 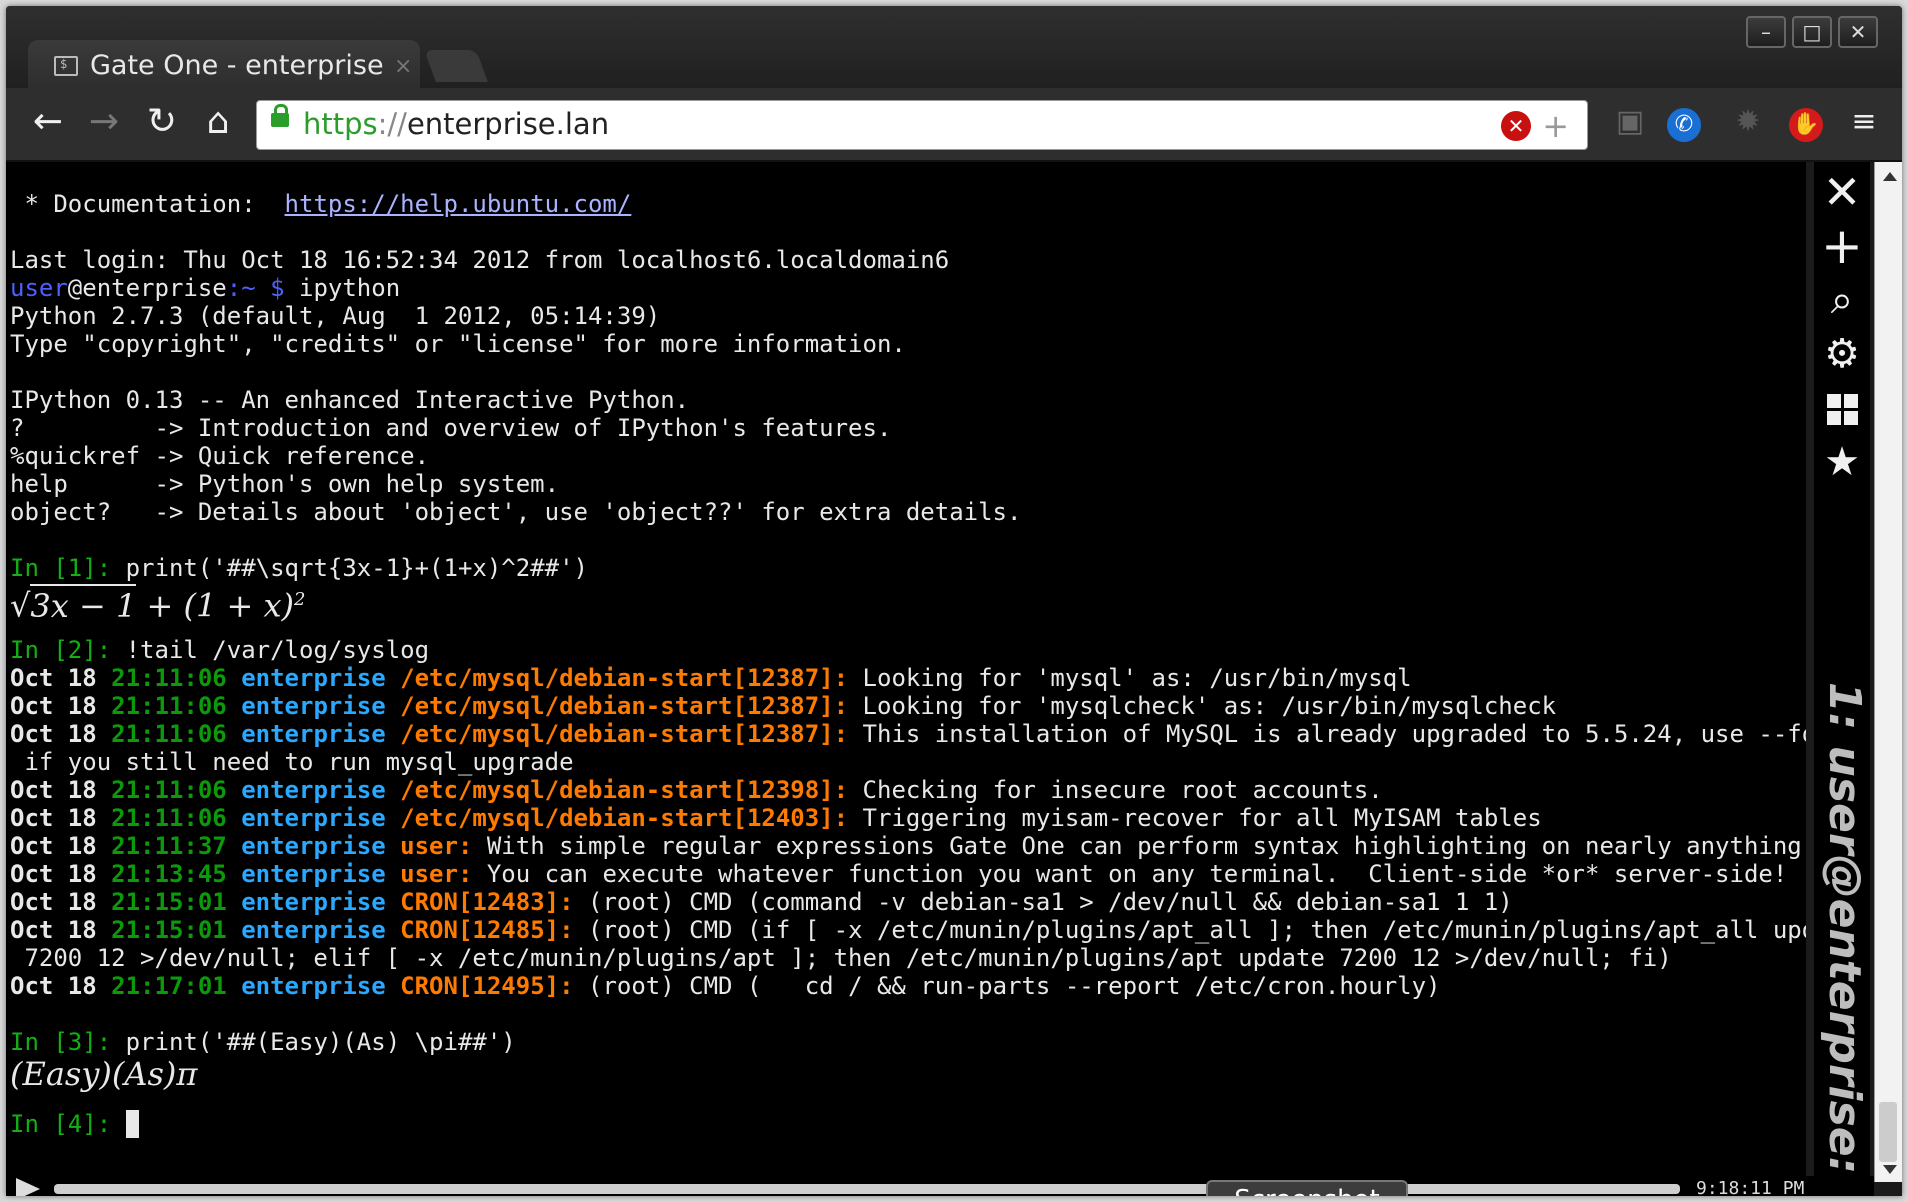 I want to click on doc-label: * Documentation:, so click(x=147, y=204).